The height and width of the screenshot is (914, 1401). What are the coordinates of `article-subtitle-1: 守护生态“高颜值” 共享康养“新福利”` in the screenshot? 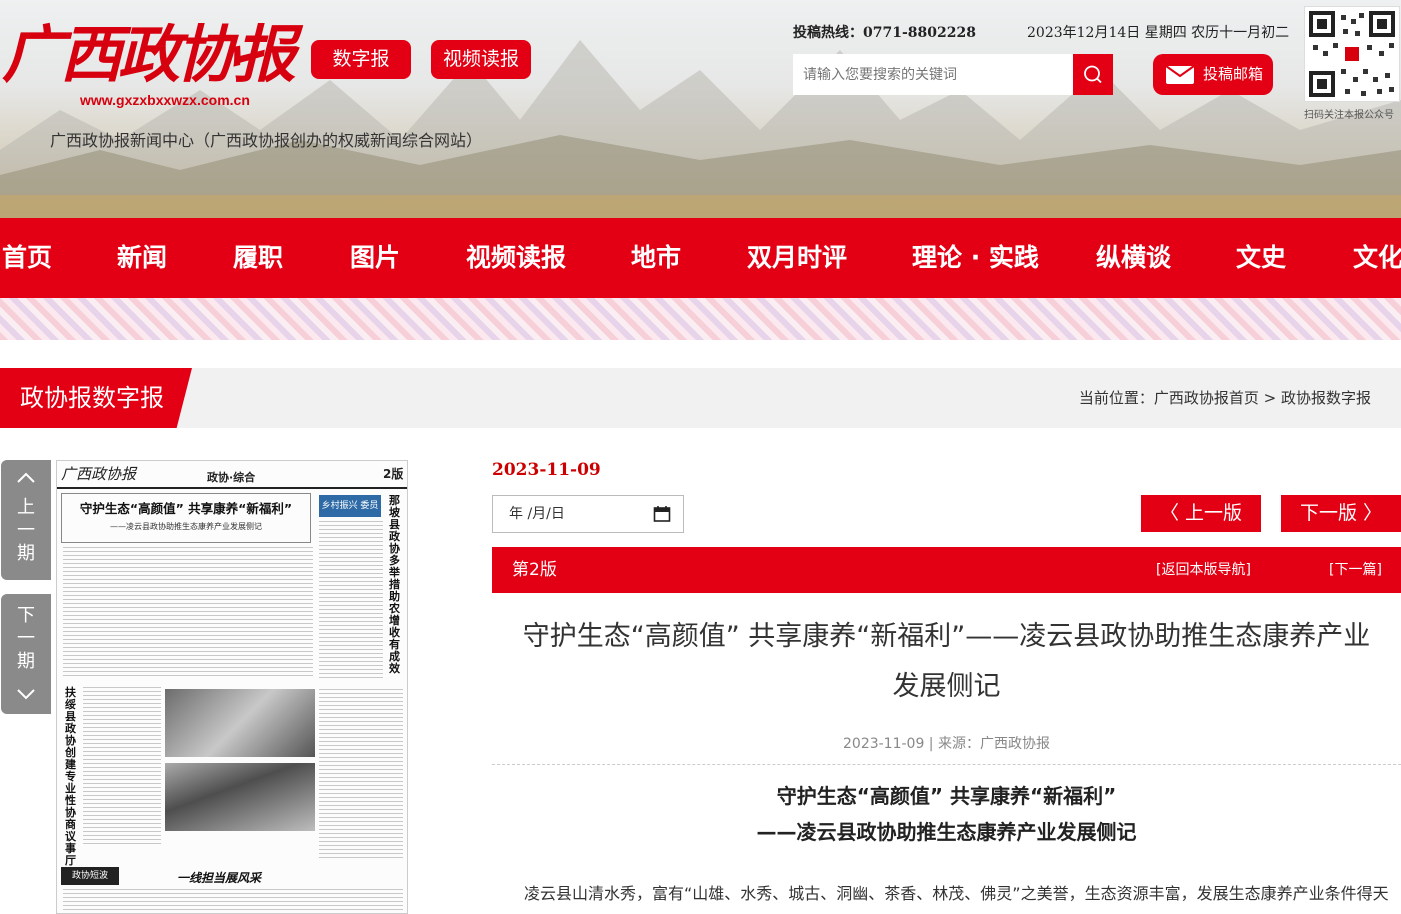 It's located at (946, 796).